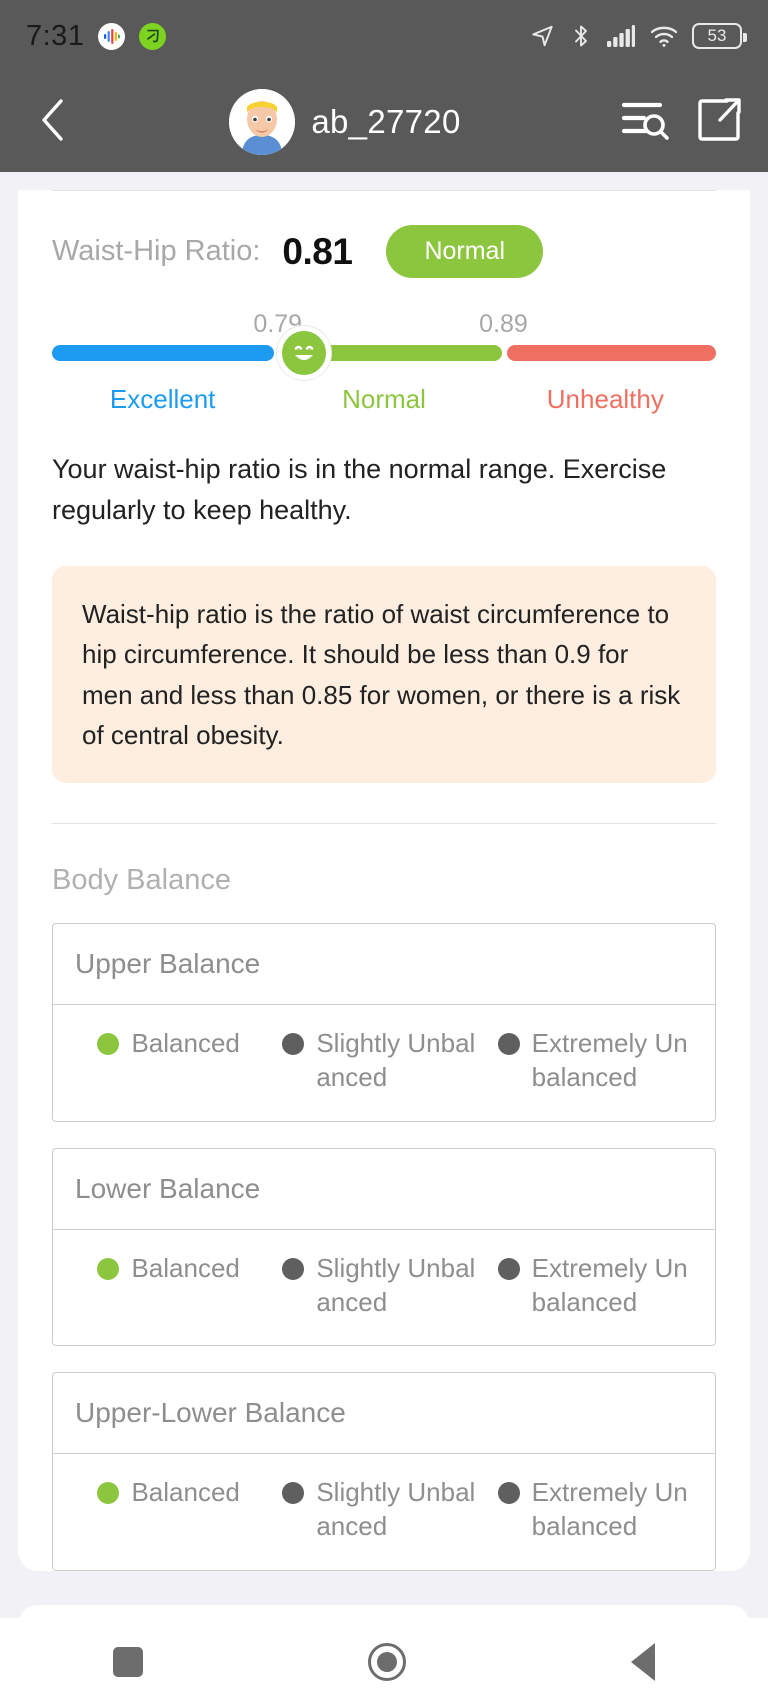 Image resolution: width=768 pixels, height=1706 pixels. I want to click on status-bar: 7:31 刁 53, so click(384, 36).